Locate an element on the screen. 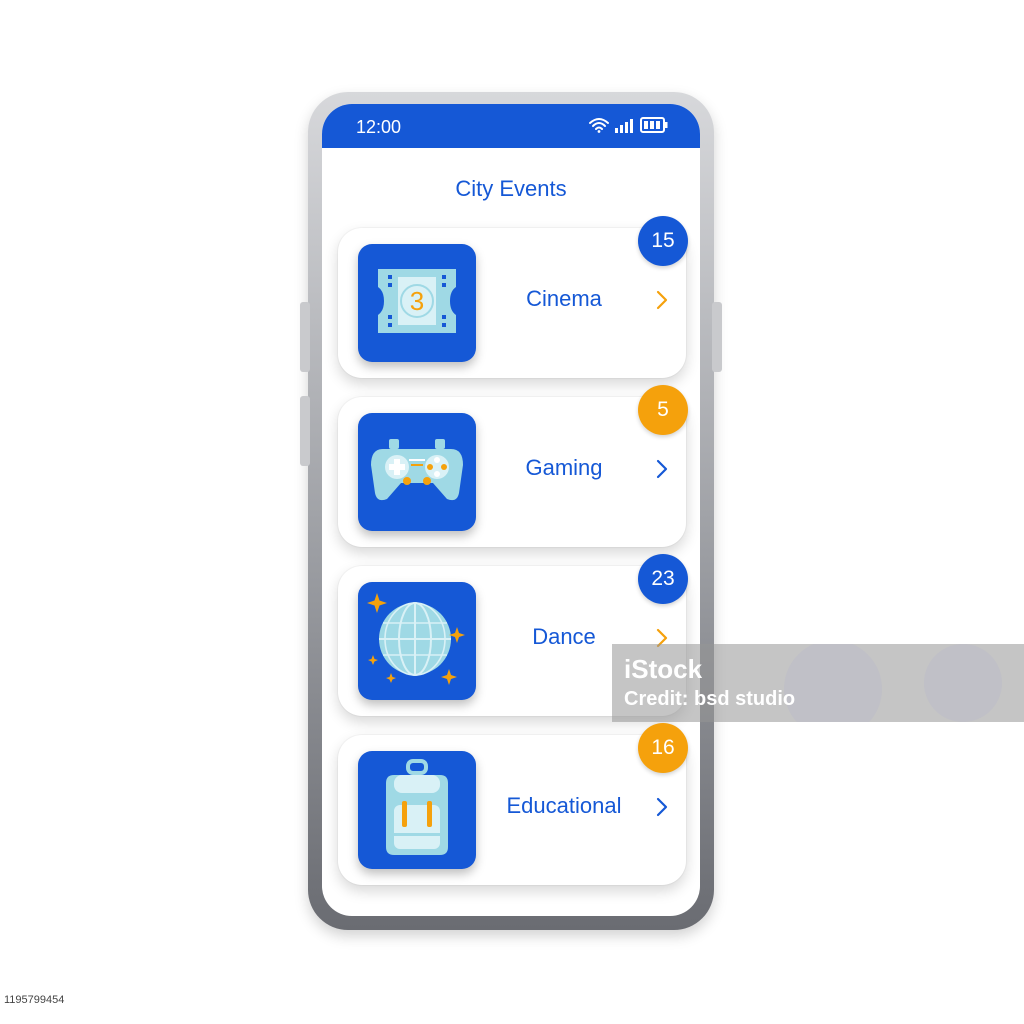 This screenshot has width=1024, height=1024. category-card-cinema: 3 Cinema 15 is located at coordinates (513, 297).